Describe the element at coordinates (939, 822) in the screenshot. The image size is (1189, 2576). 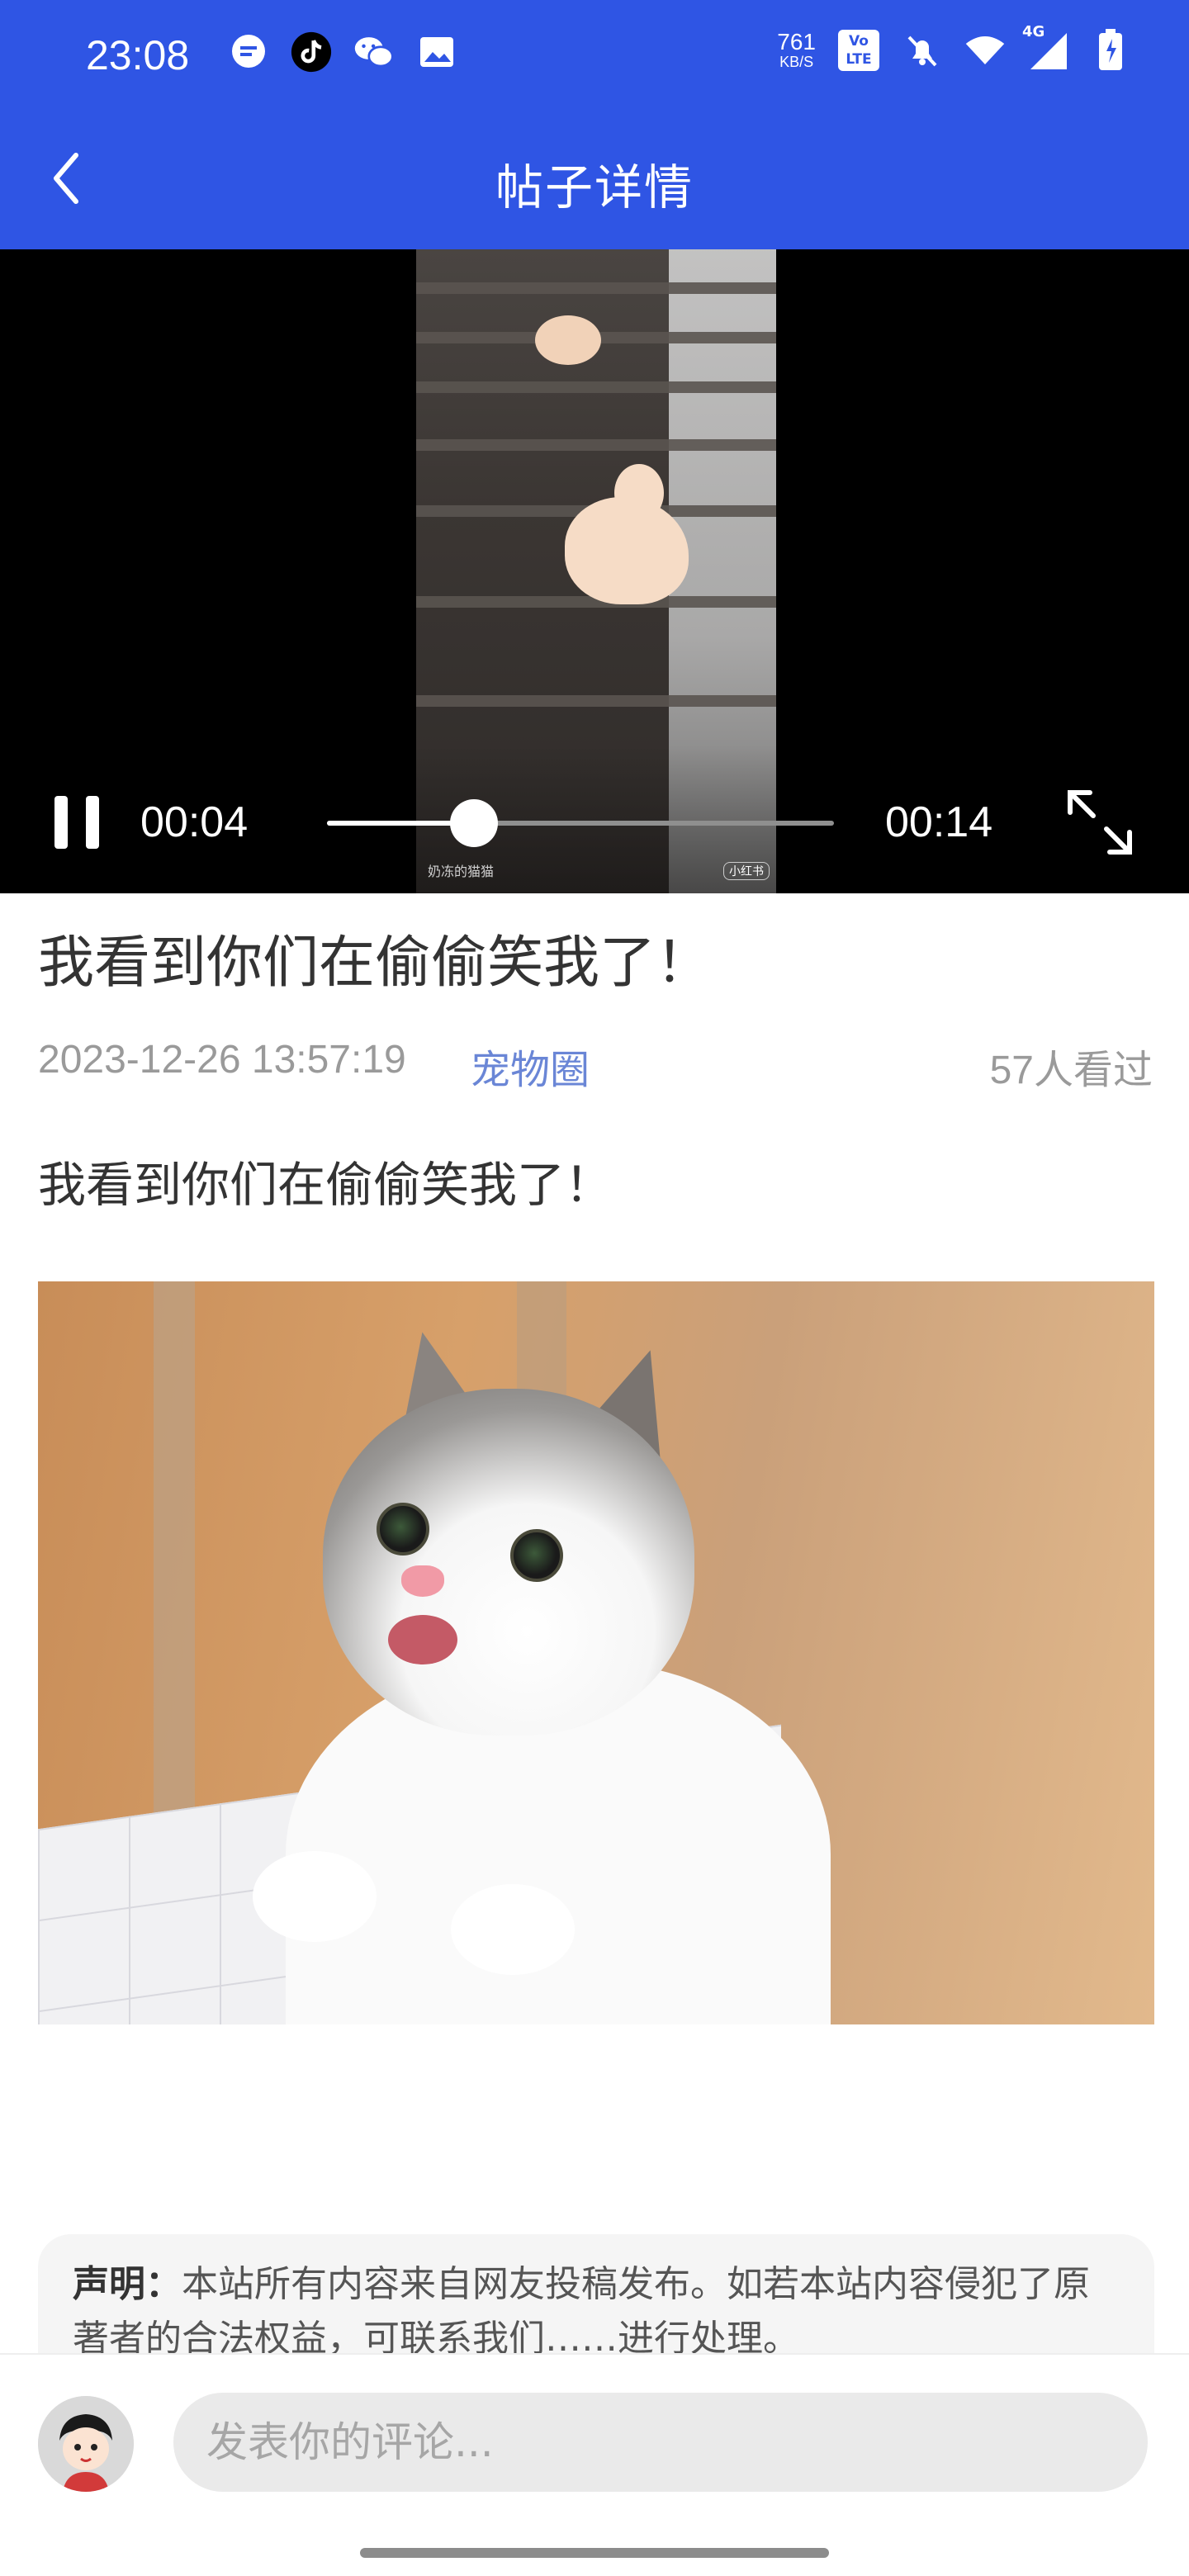
I see `video-duration: 00:14` at that location.